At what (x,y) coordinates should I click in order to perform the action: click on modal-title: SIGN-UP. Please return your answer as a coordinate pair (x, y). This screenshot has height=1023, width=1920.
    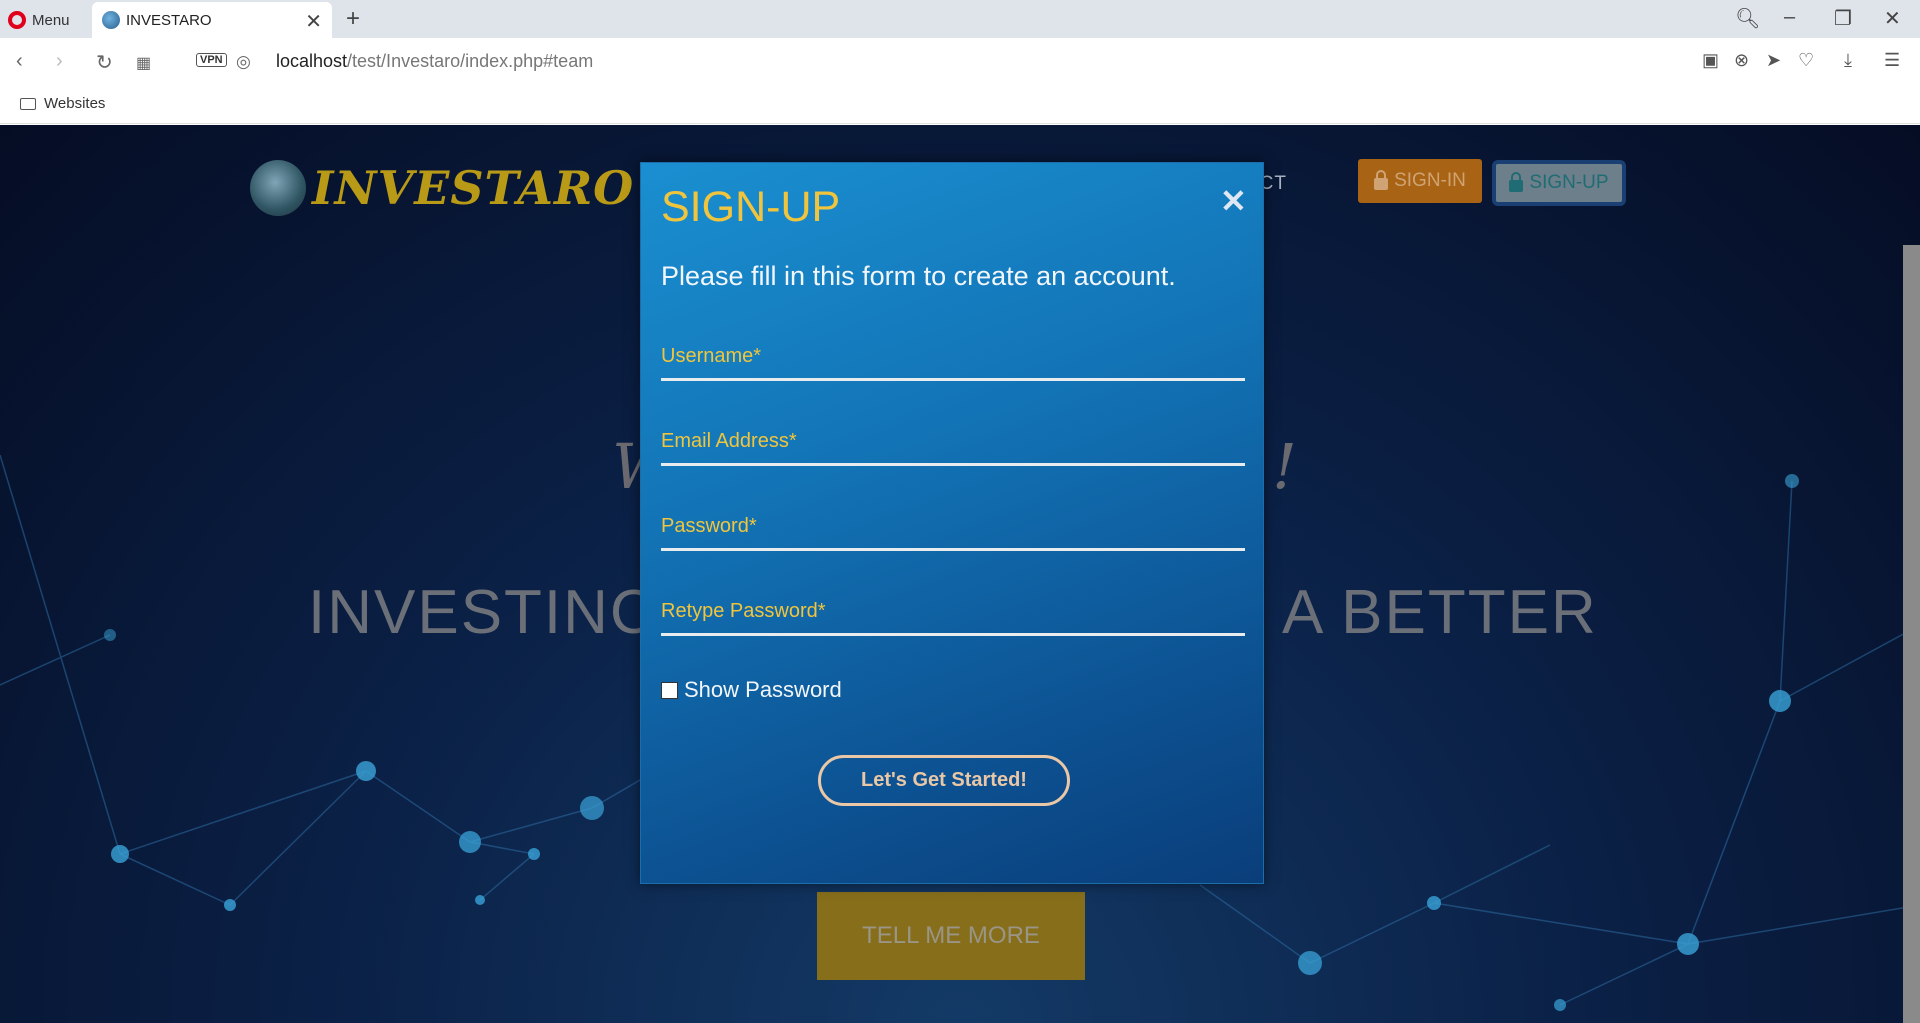
    Looking at the image, I should click on (751, 207).